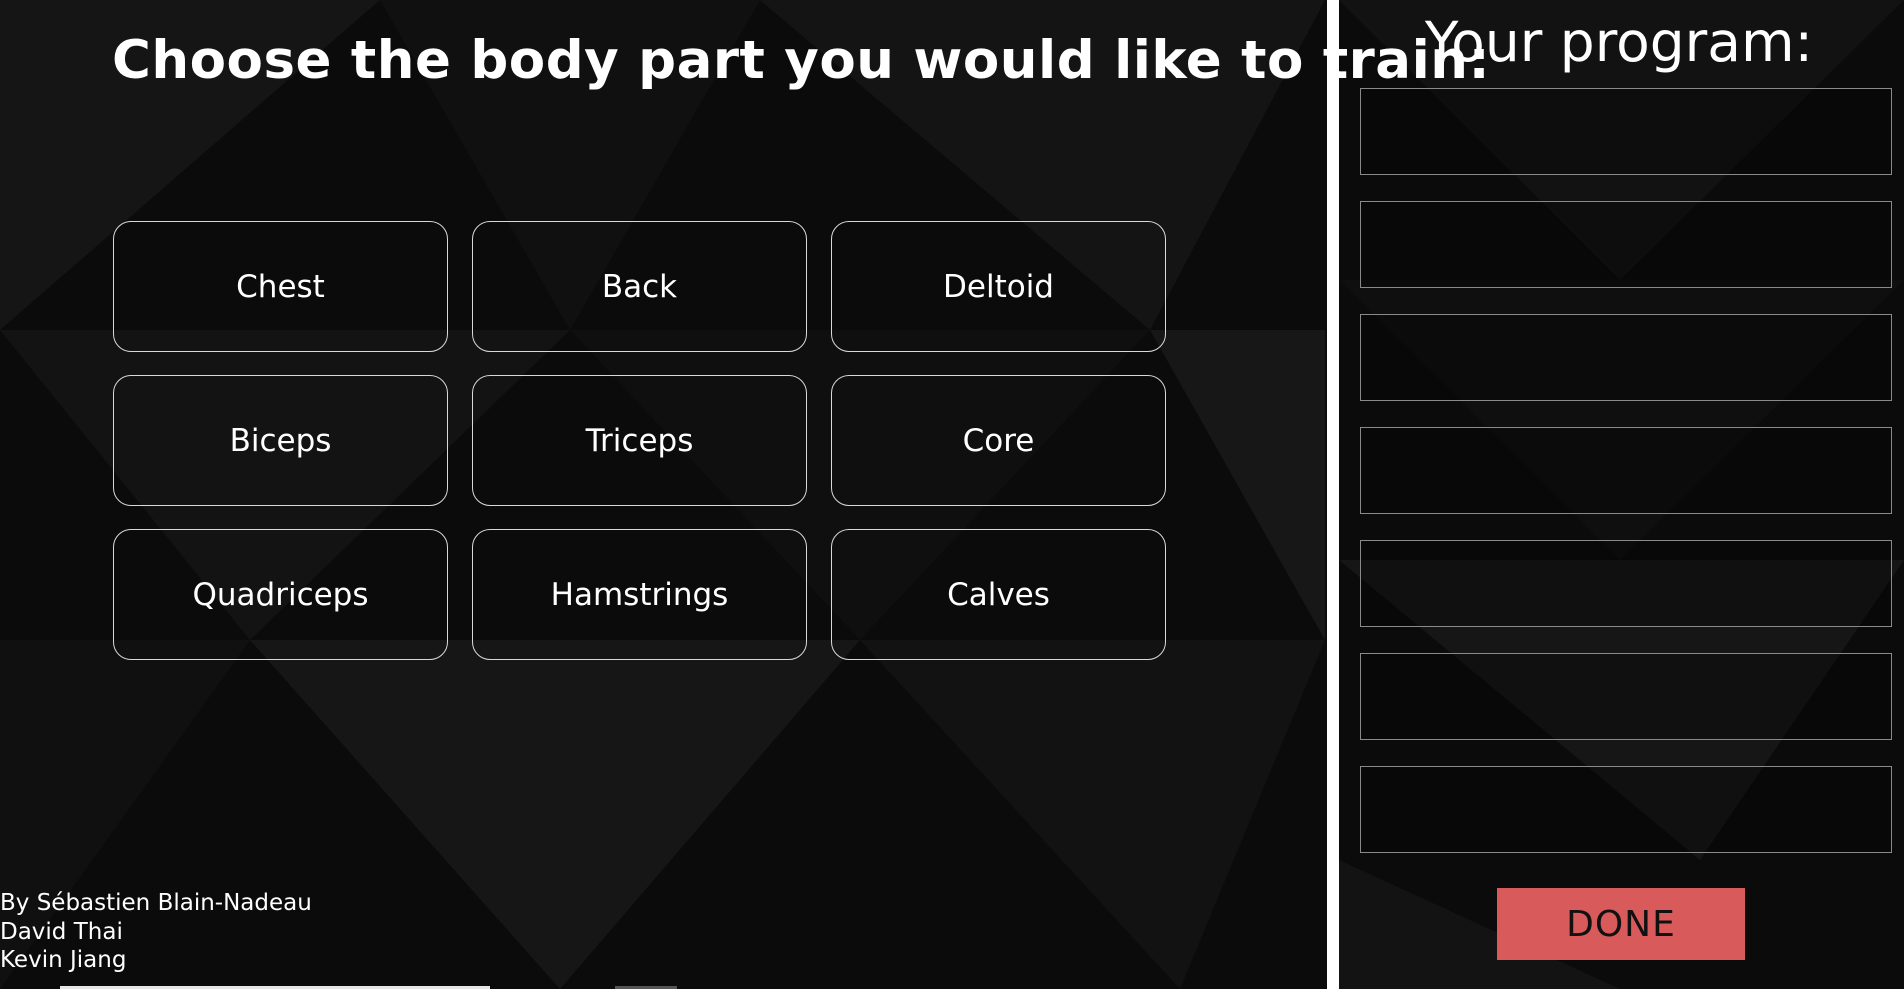 Image resolution: width=1904 pixels, height=989 pixels. Describe the element at coordinates (280, 286) in the screenshot. I see `chest-button: Chest` at that location.